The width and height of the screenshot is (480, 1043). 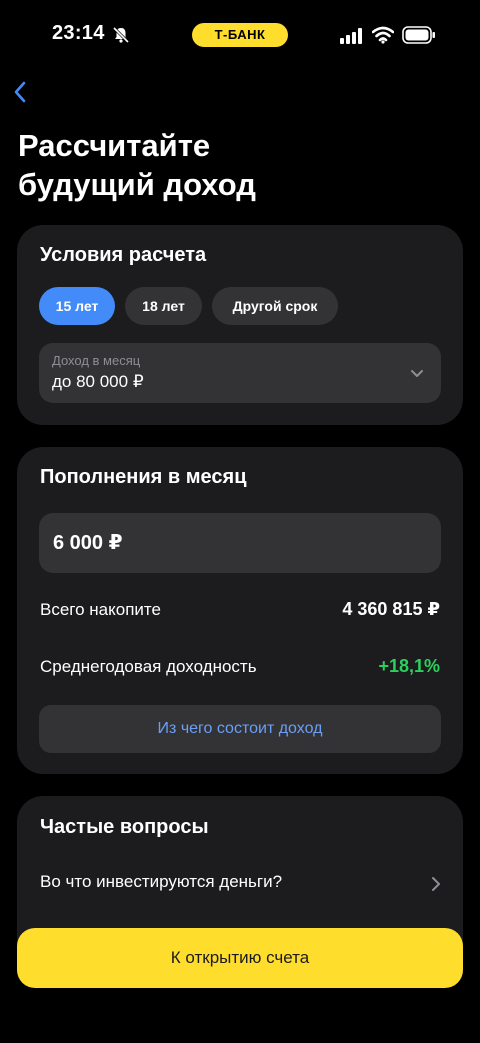 What do you see at coordinates (161, 881) in the screenshot?
I see `faq-item-label: Во что инвестируются деньги?` at bounding box center [161, 881].